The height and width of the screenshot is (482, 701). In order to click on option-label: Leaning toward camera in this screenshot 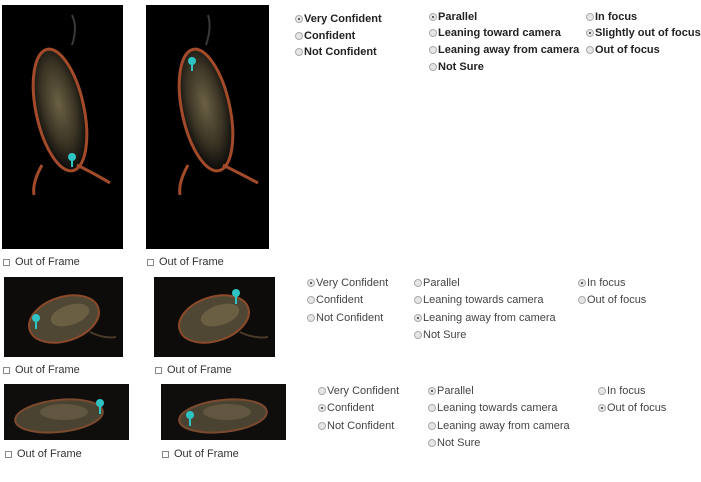, I will do `click(499, 33)`.